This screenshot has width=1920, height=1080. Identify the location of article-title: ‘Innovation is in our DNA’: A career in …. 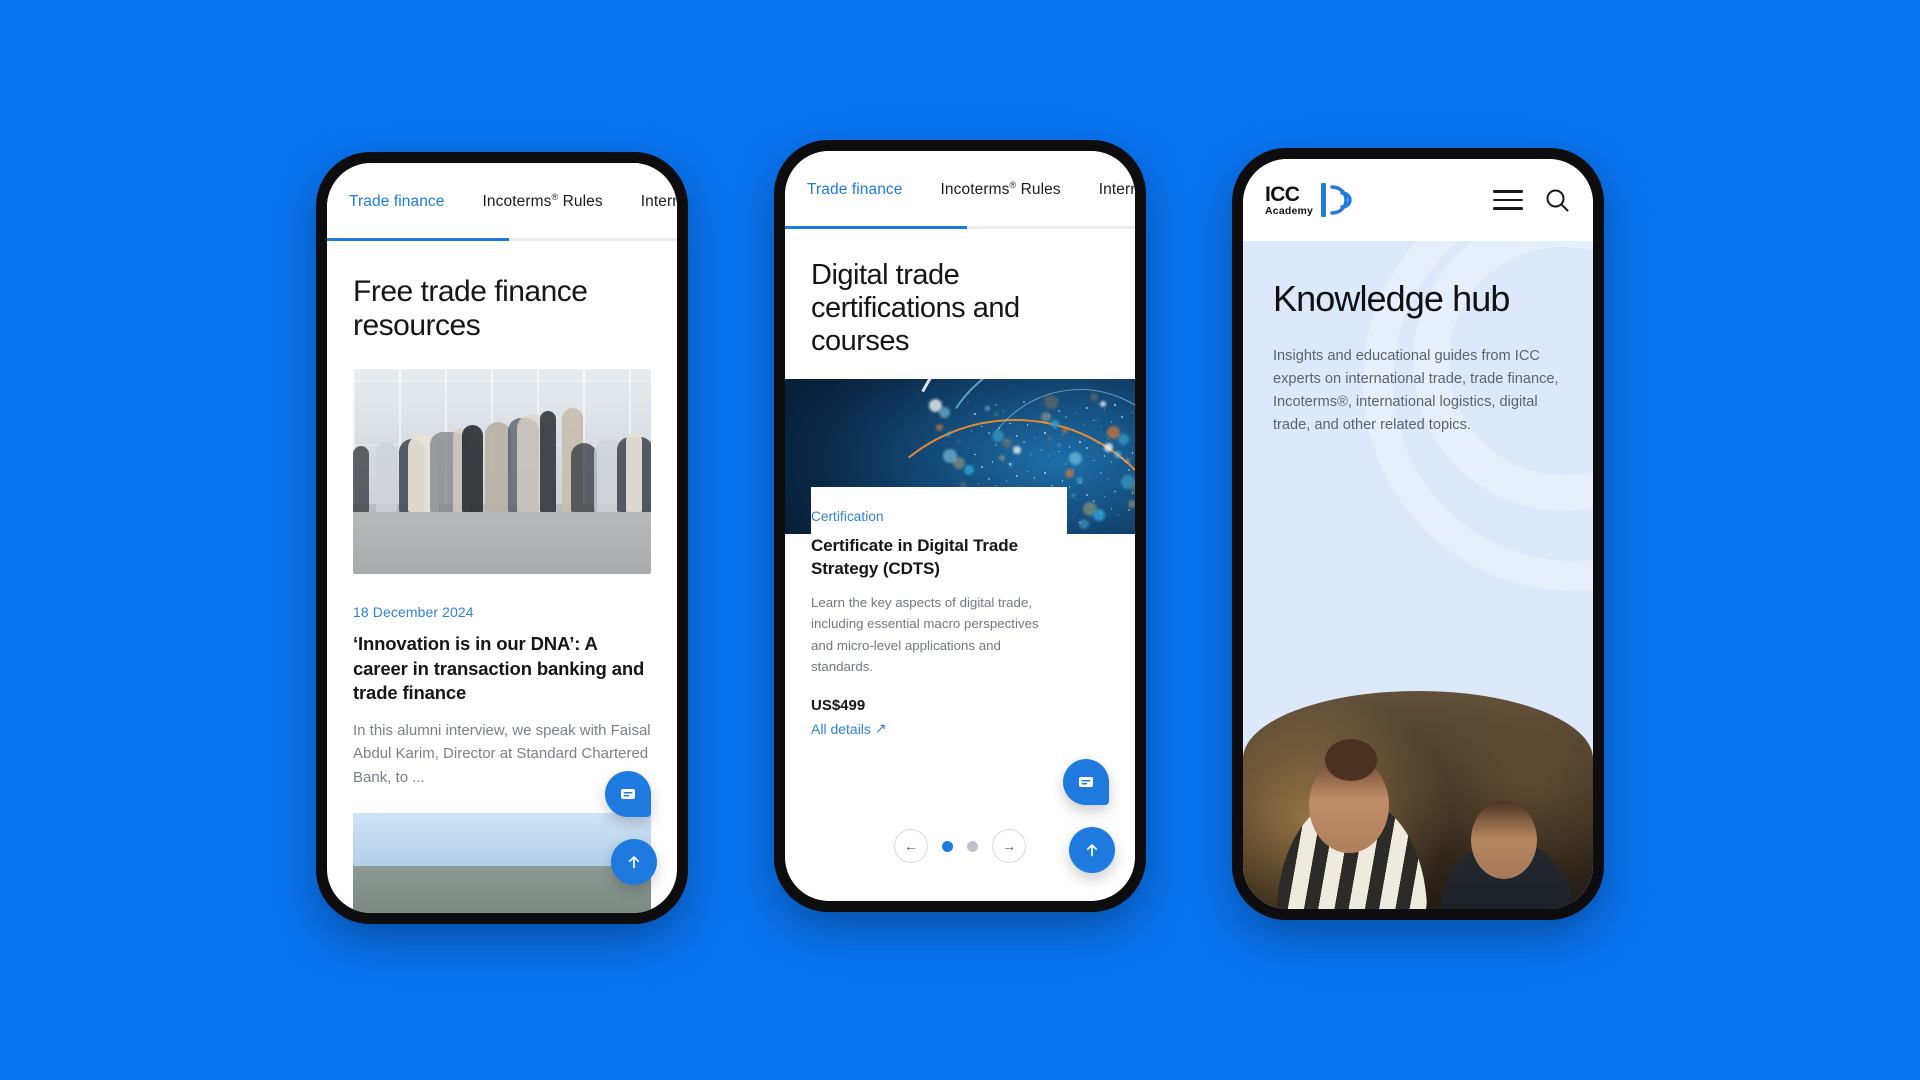
(502, 669).